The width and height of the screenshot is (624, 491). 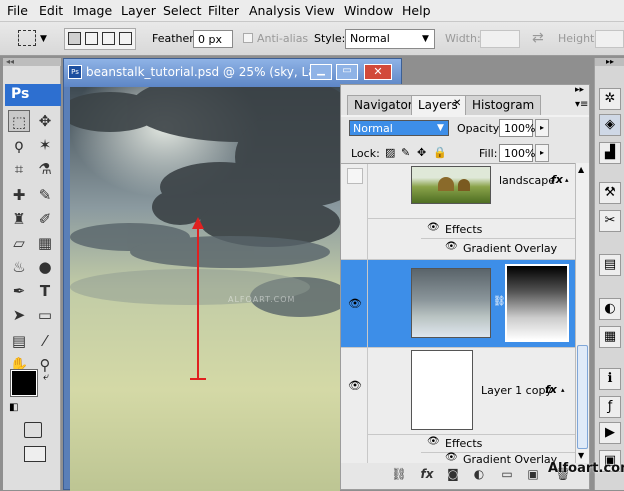 I want to click on scrollbar-thumb, so click(x=582, y=397).